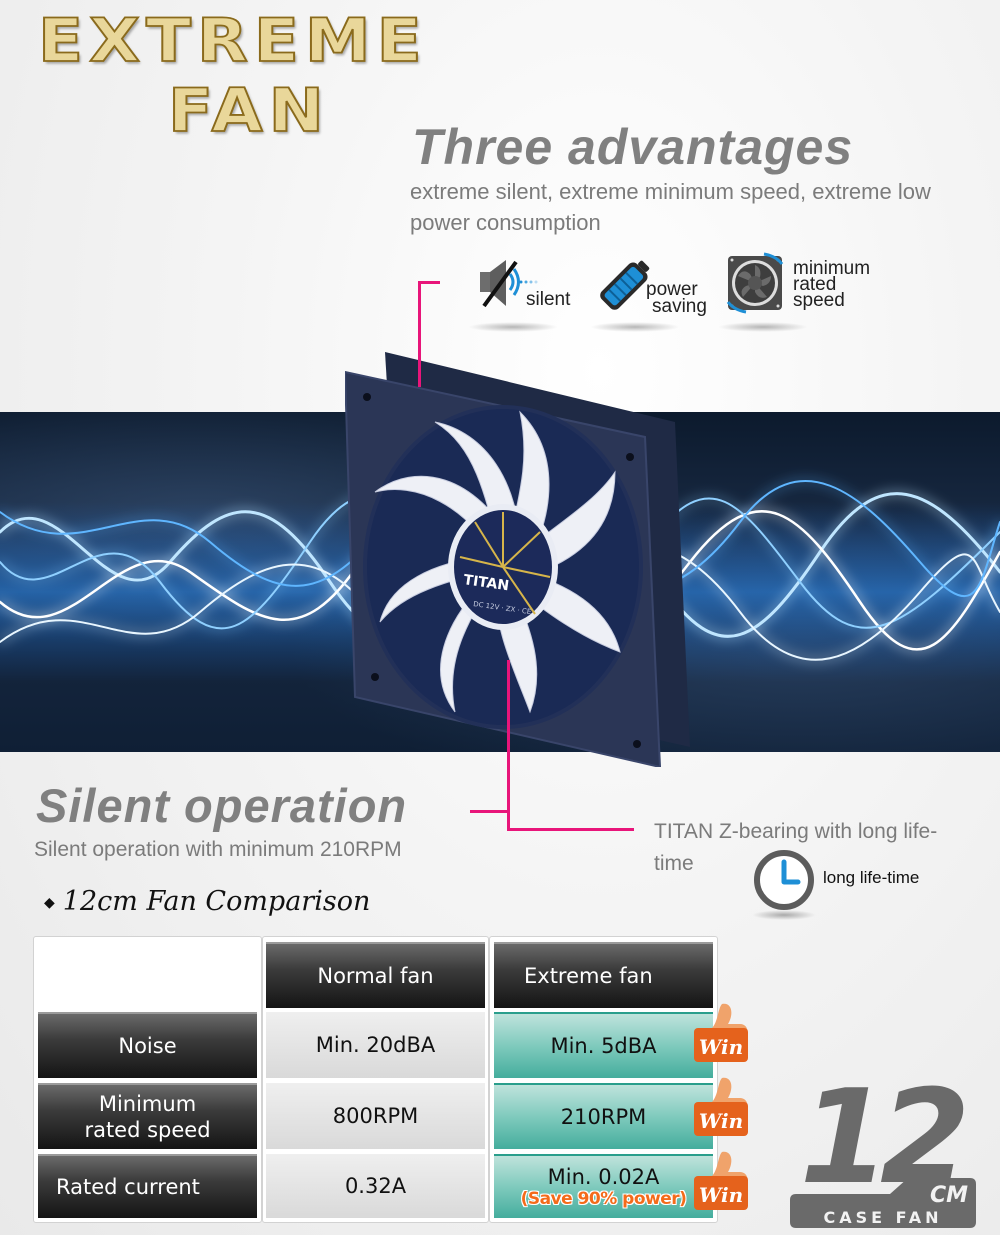  I want to click on feature-min-speed: minimum rated speed, so click(796, 294).